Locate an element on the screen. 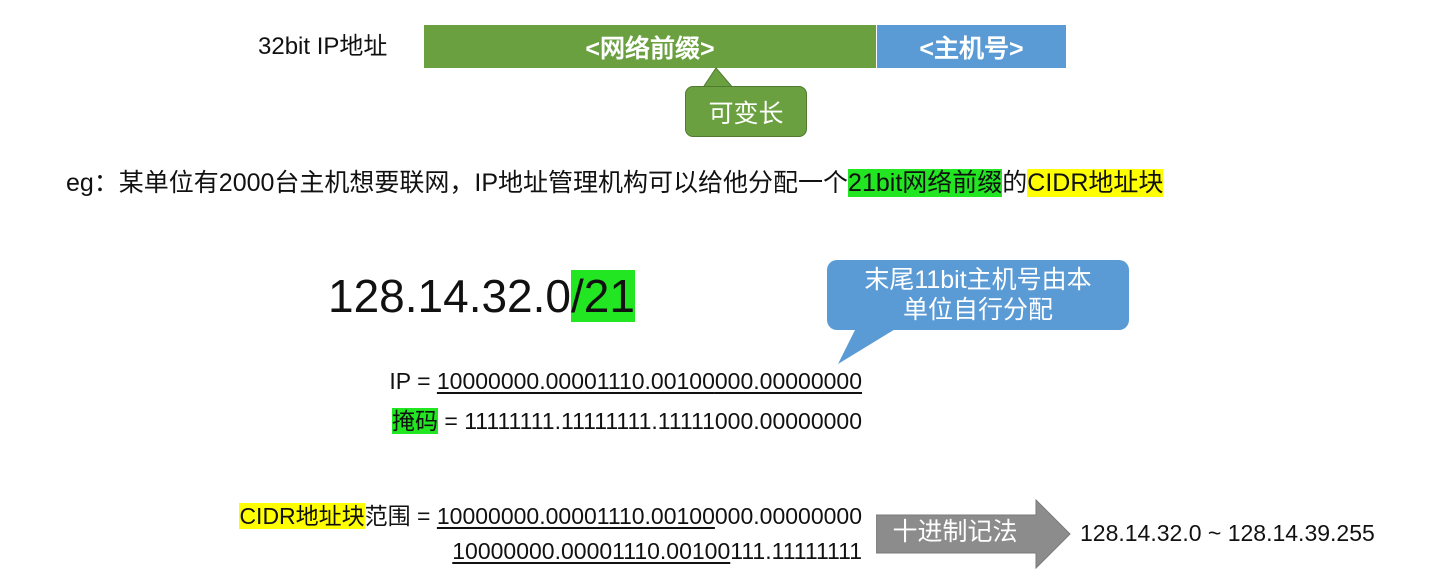 The image size is (1433, 582). ip-binary-row: IP = 10000000.00001110.00100000.00000000 is located at coordinates (625, 381).